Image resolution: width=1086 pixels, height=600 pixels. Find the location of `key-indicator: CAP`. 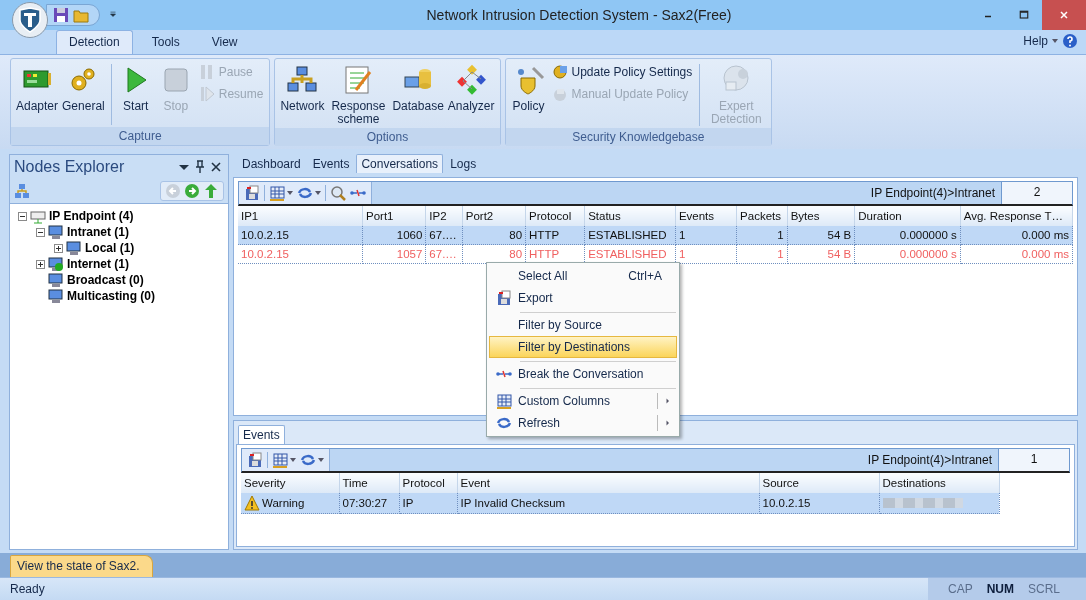

key-indicator: CAP is located at coordinates (960, 589).